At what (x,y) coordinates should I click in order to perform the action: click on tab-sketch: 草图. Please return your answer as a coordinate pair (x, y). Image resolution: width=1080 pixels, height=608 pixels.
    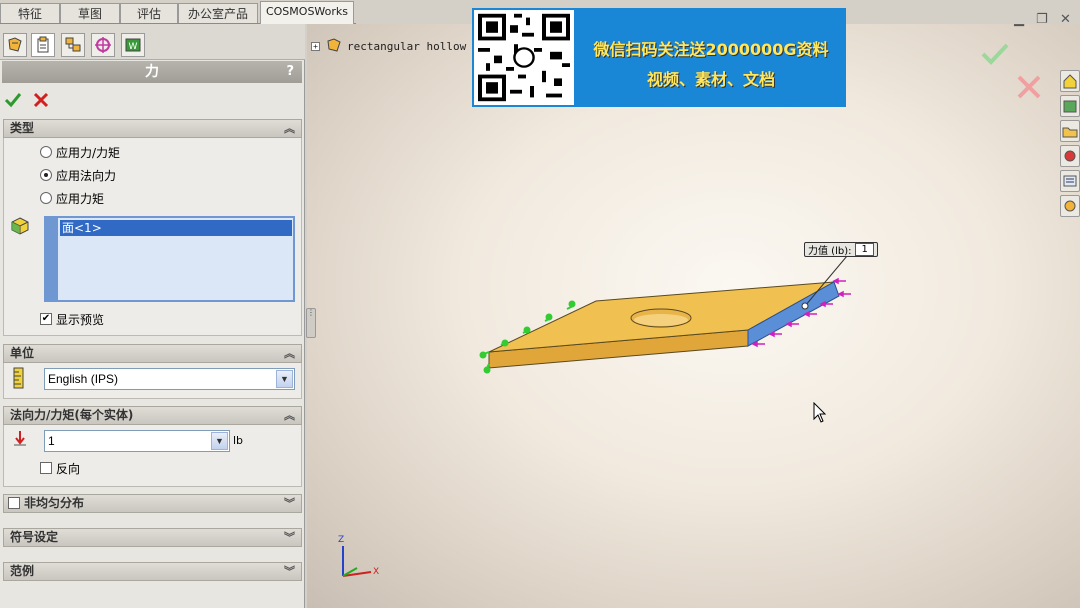
    Looking at the image, I should click on (90, 13).